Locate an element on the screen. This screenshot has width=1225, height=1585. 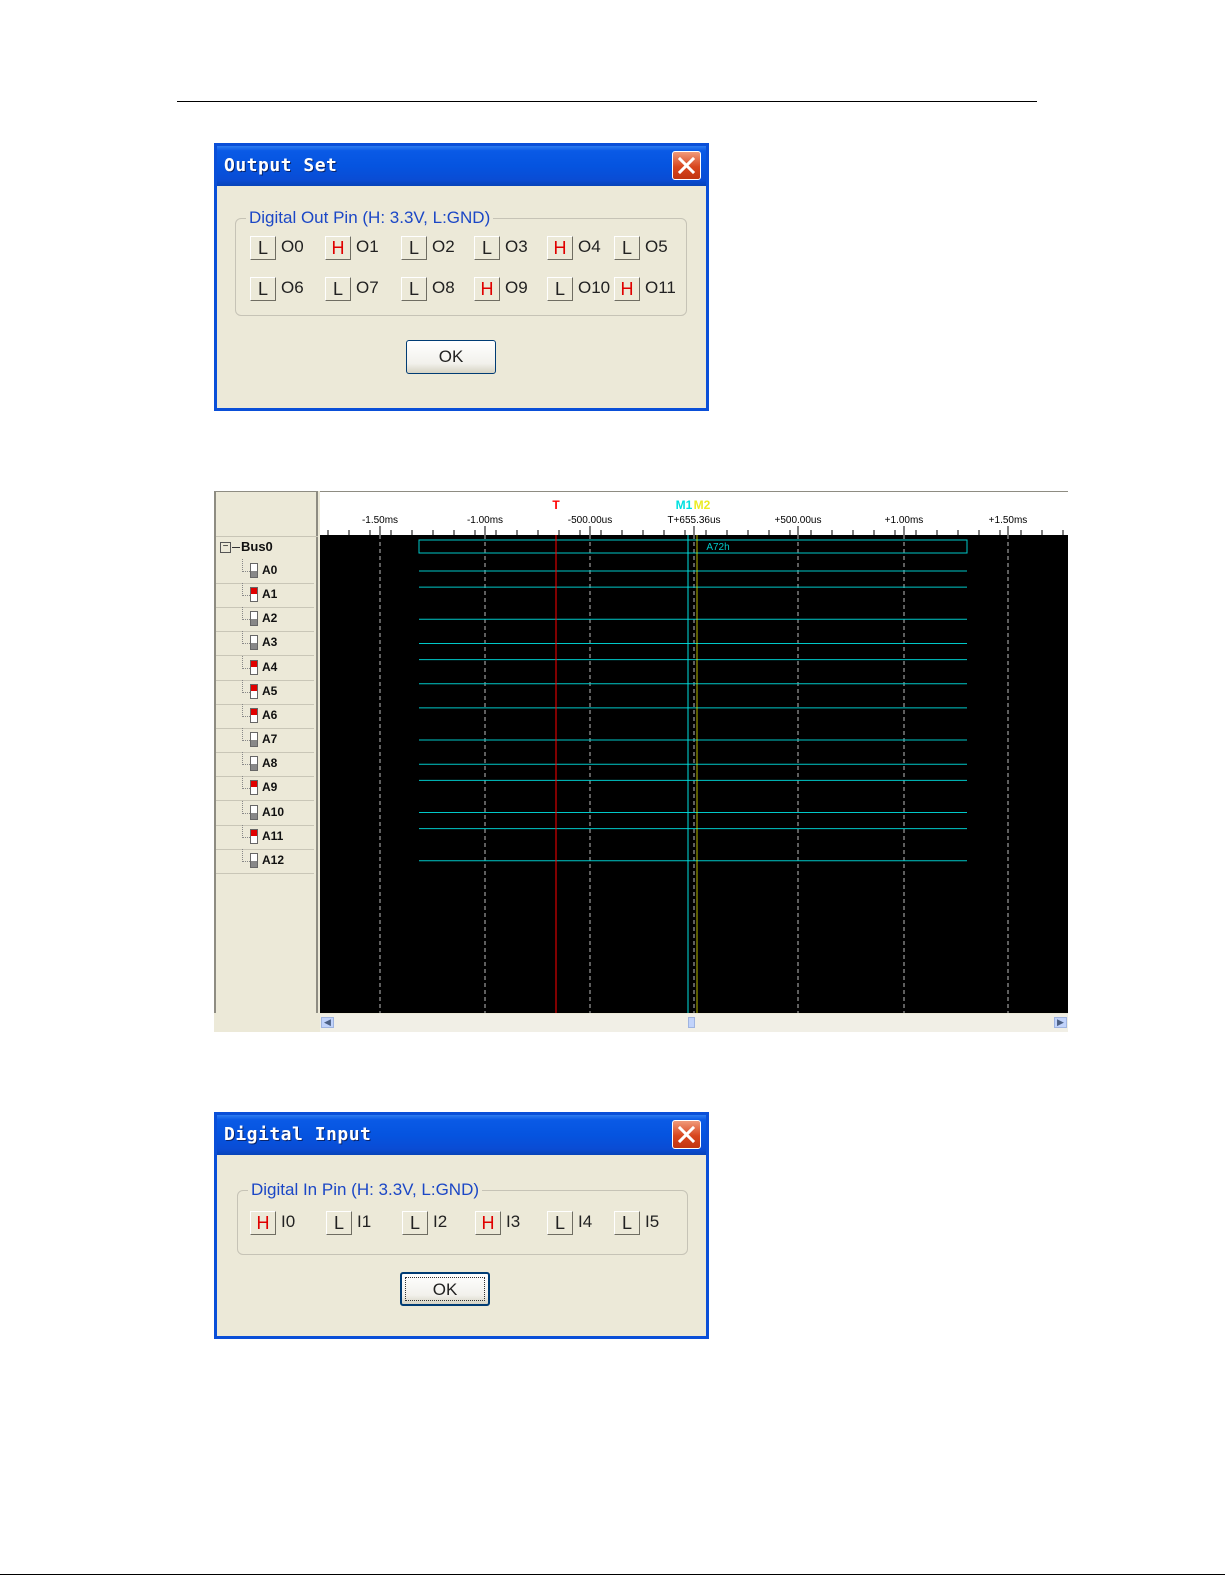
pin-label: I1 is located at coordinates (364, 1221).